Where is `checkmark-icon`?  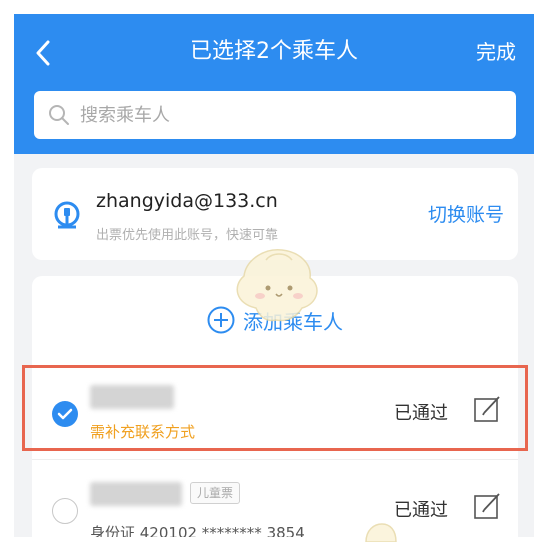
checkmark-icon is located at coordinates (65, 414).